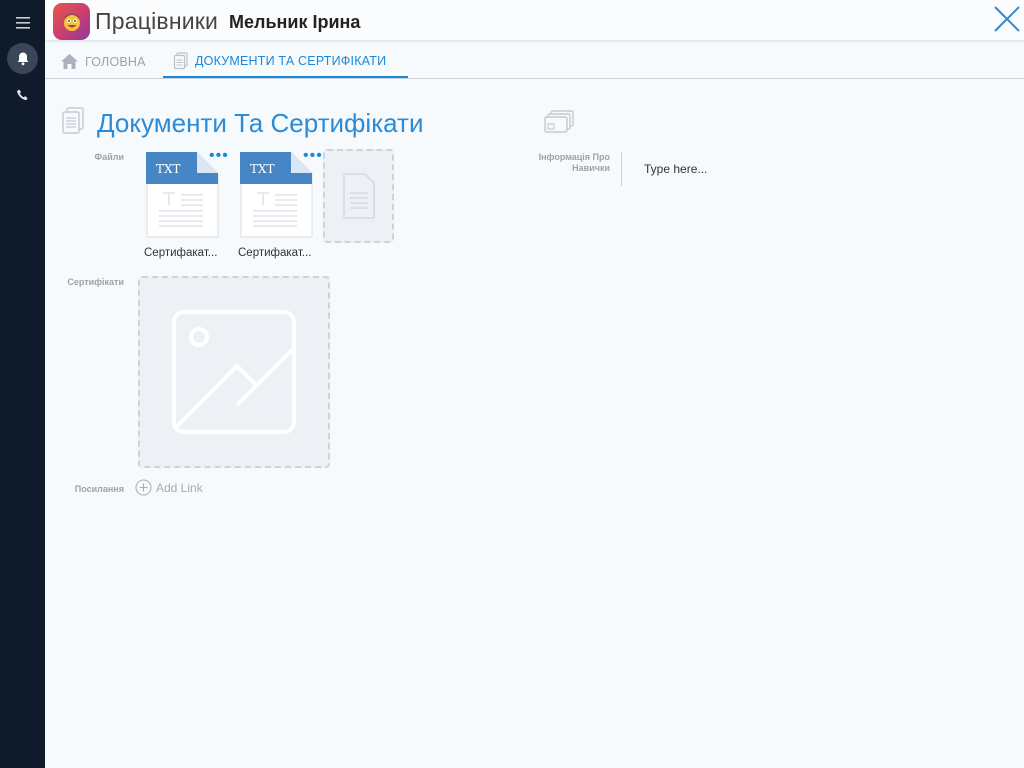  Describe the element at coordinates (621, 169) in the screenshot. I see `field-divider` at that location.